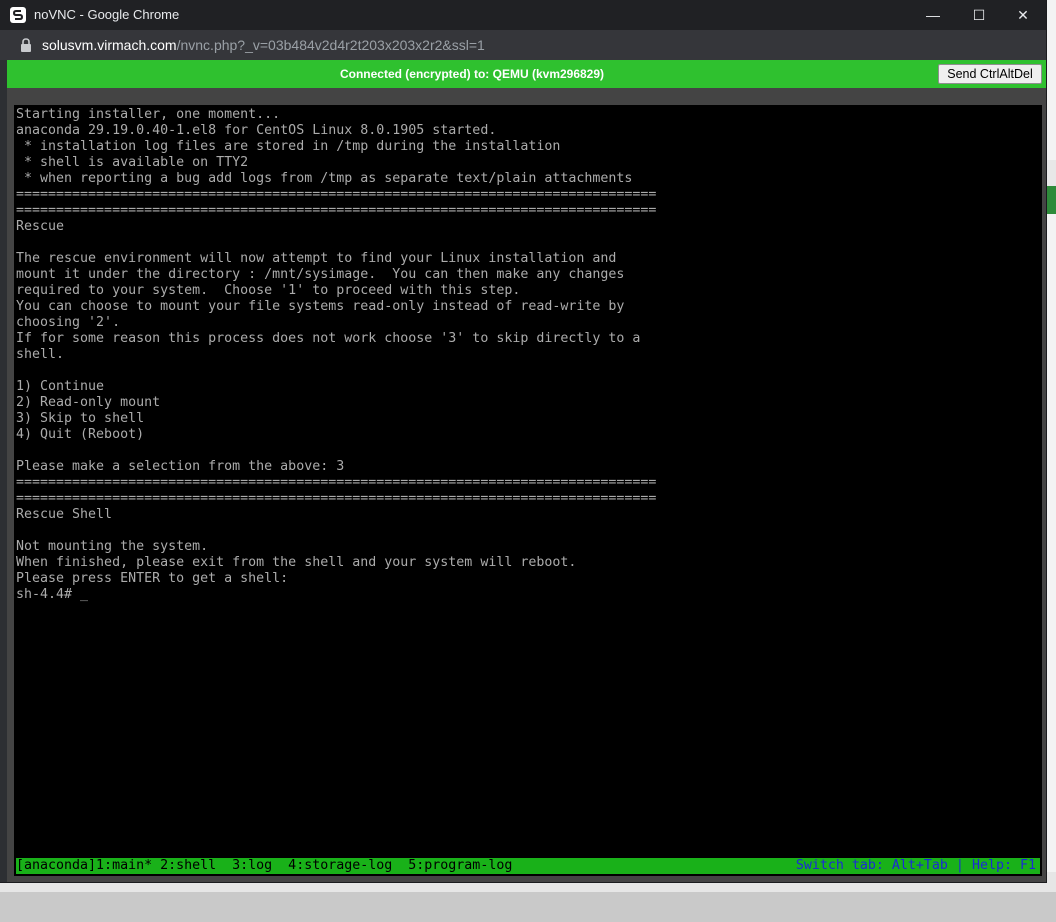 The height and width of the screenshot is (922, 1056). Describe the element at coordinates (1023, 15) in the screenshot. I see `close-button: ✕` at that location.